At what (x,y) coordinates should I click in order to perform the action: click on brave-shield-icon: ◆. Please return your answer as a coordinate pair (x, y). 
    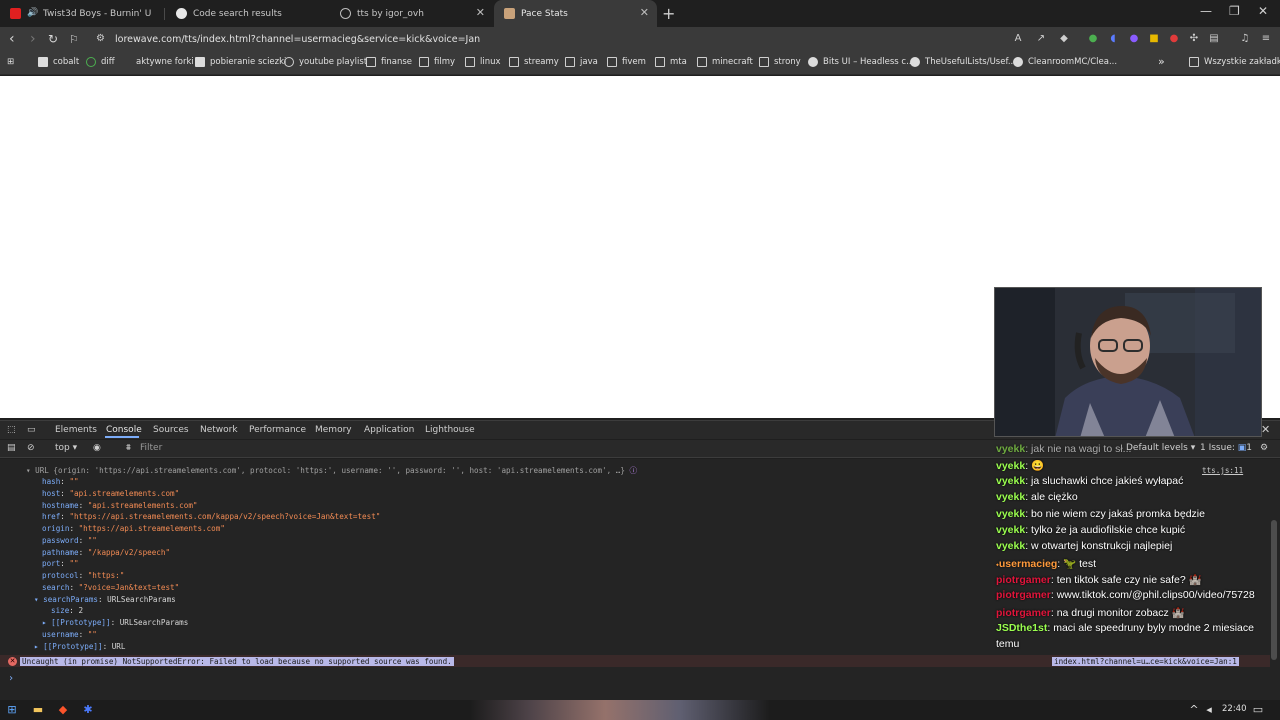
    Looking at the image, I should click on (1064, 39).